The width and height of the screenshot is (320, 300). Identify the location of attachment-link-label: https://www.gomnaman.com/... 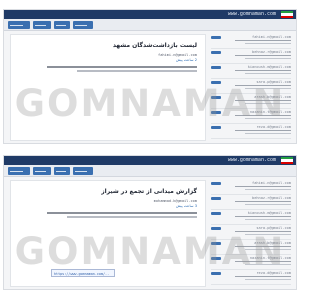
(82, 273).